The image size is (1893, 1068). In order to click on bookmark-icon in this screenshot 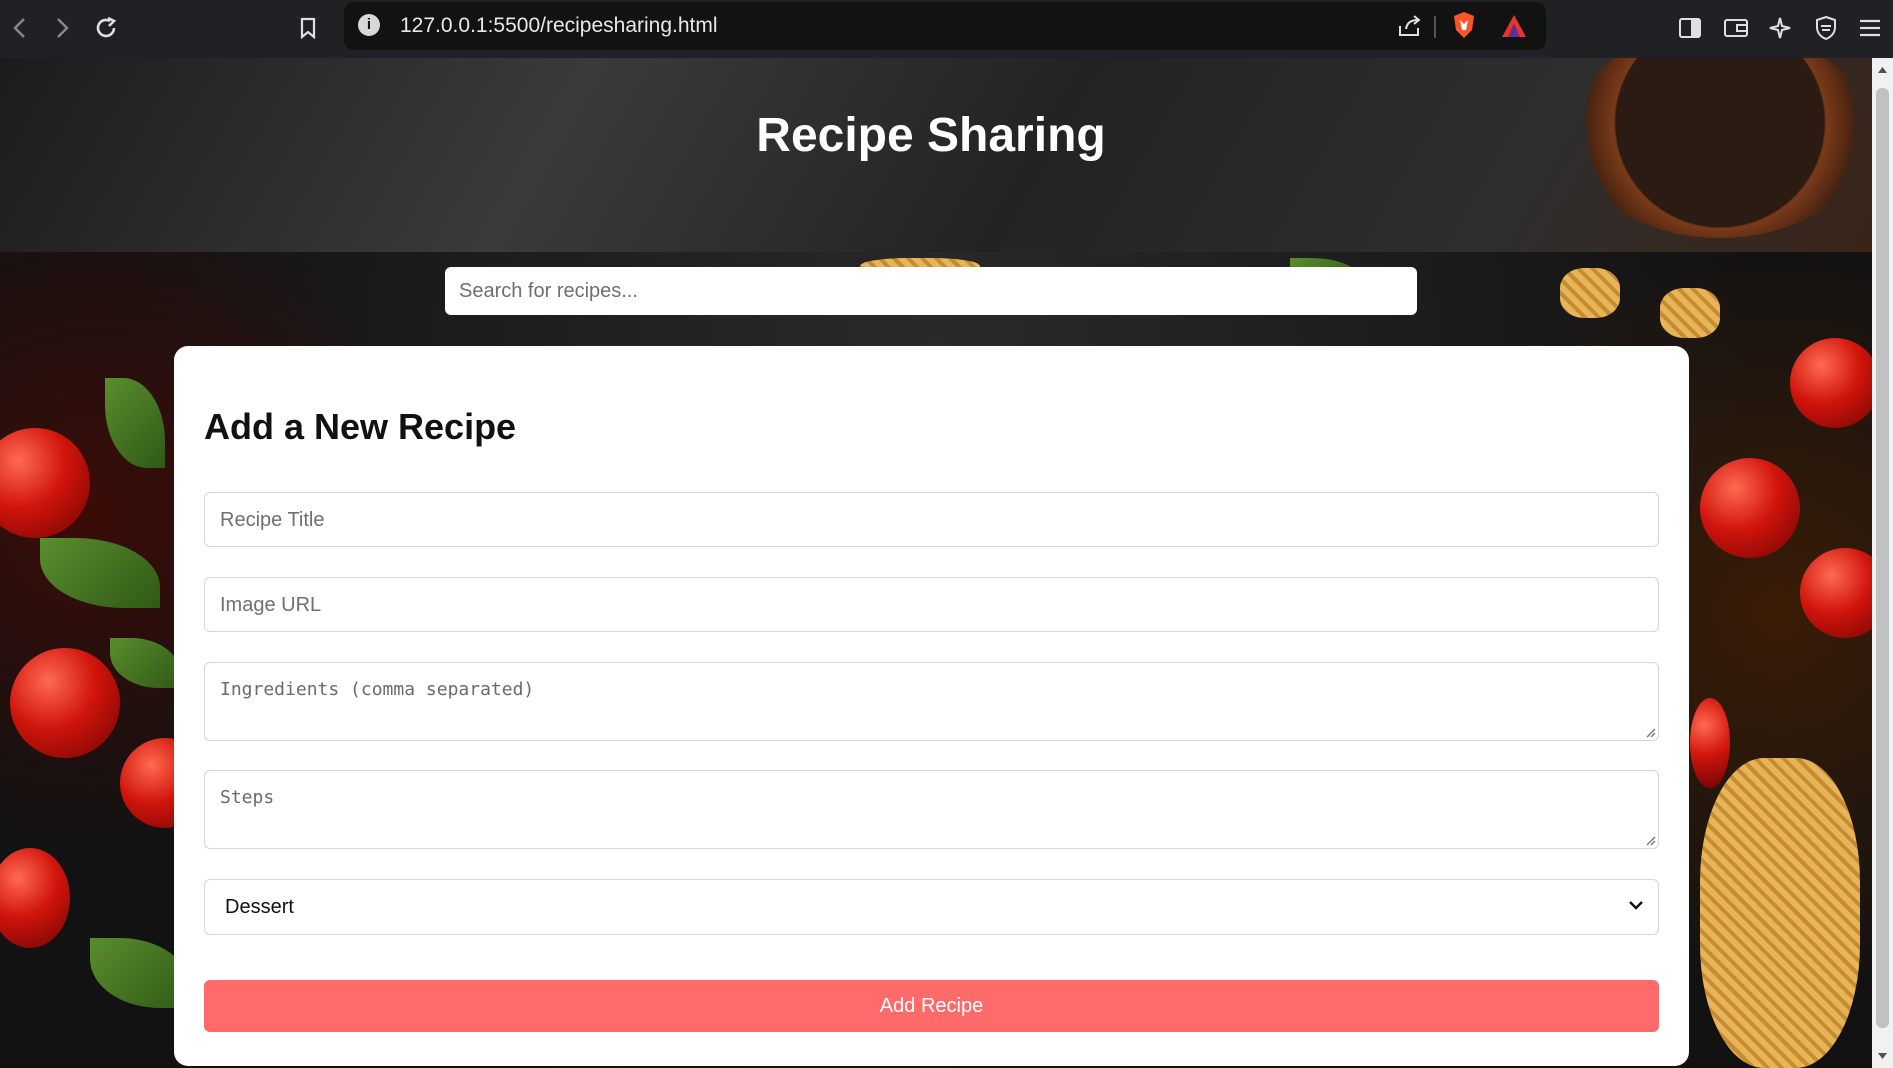, I will do `click(308, 28)`.